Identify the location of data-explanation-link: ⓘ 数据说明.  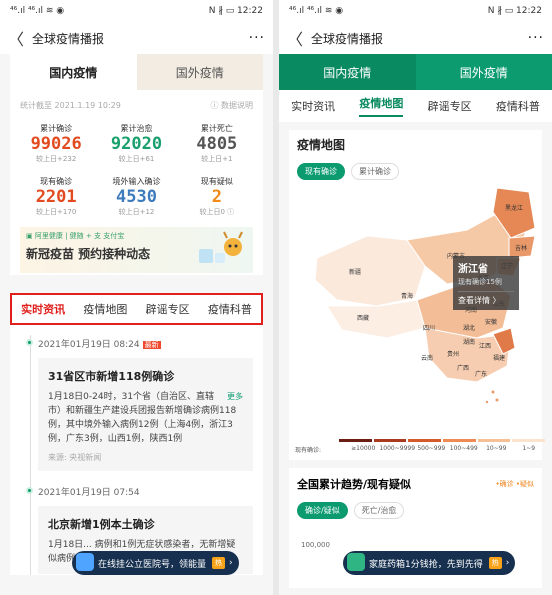
(231, 105).